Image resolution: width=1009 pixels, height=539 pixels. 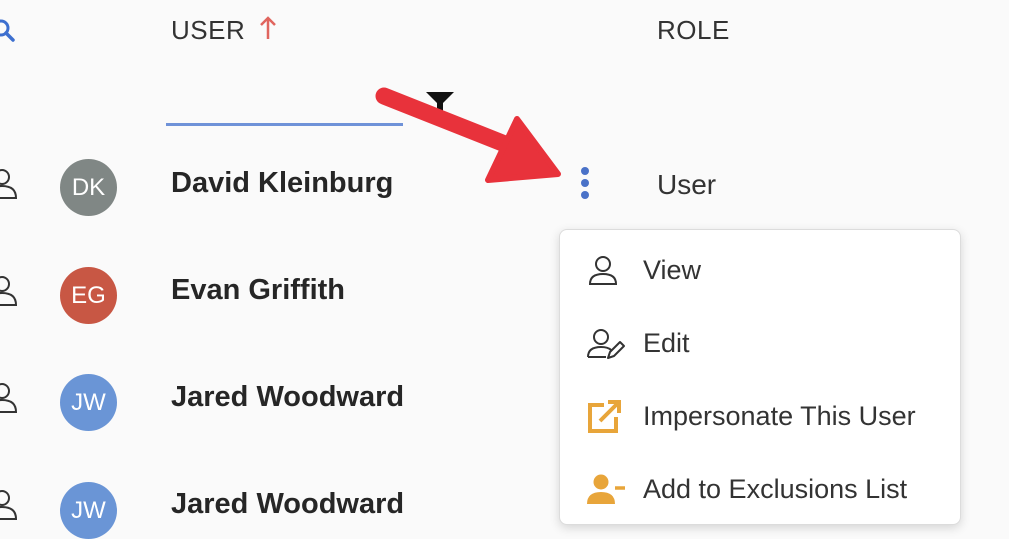 I want to click on menu-item-impersonate: Impersonate This User, so click(x=760, y=416).